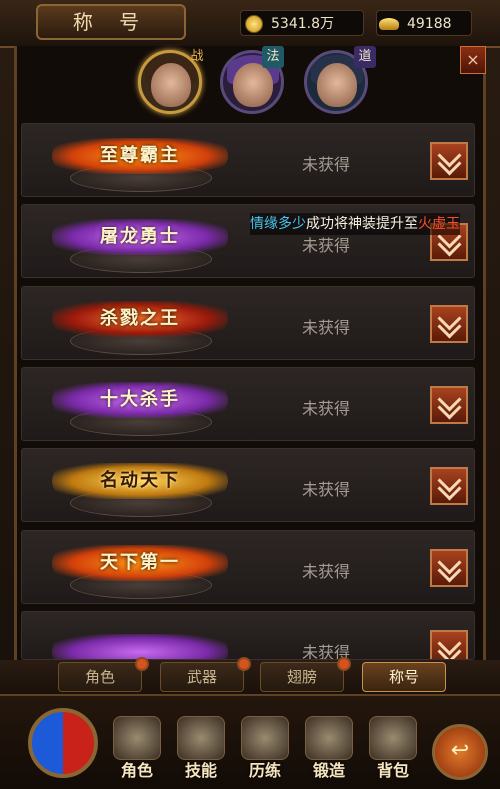  Describe the element at coordinates (248, 160) in the screenshot. I see `title-row: 至尊霸主 未获得` at that location.